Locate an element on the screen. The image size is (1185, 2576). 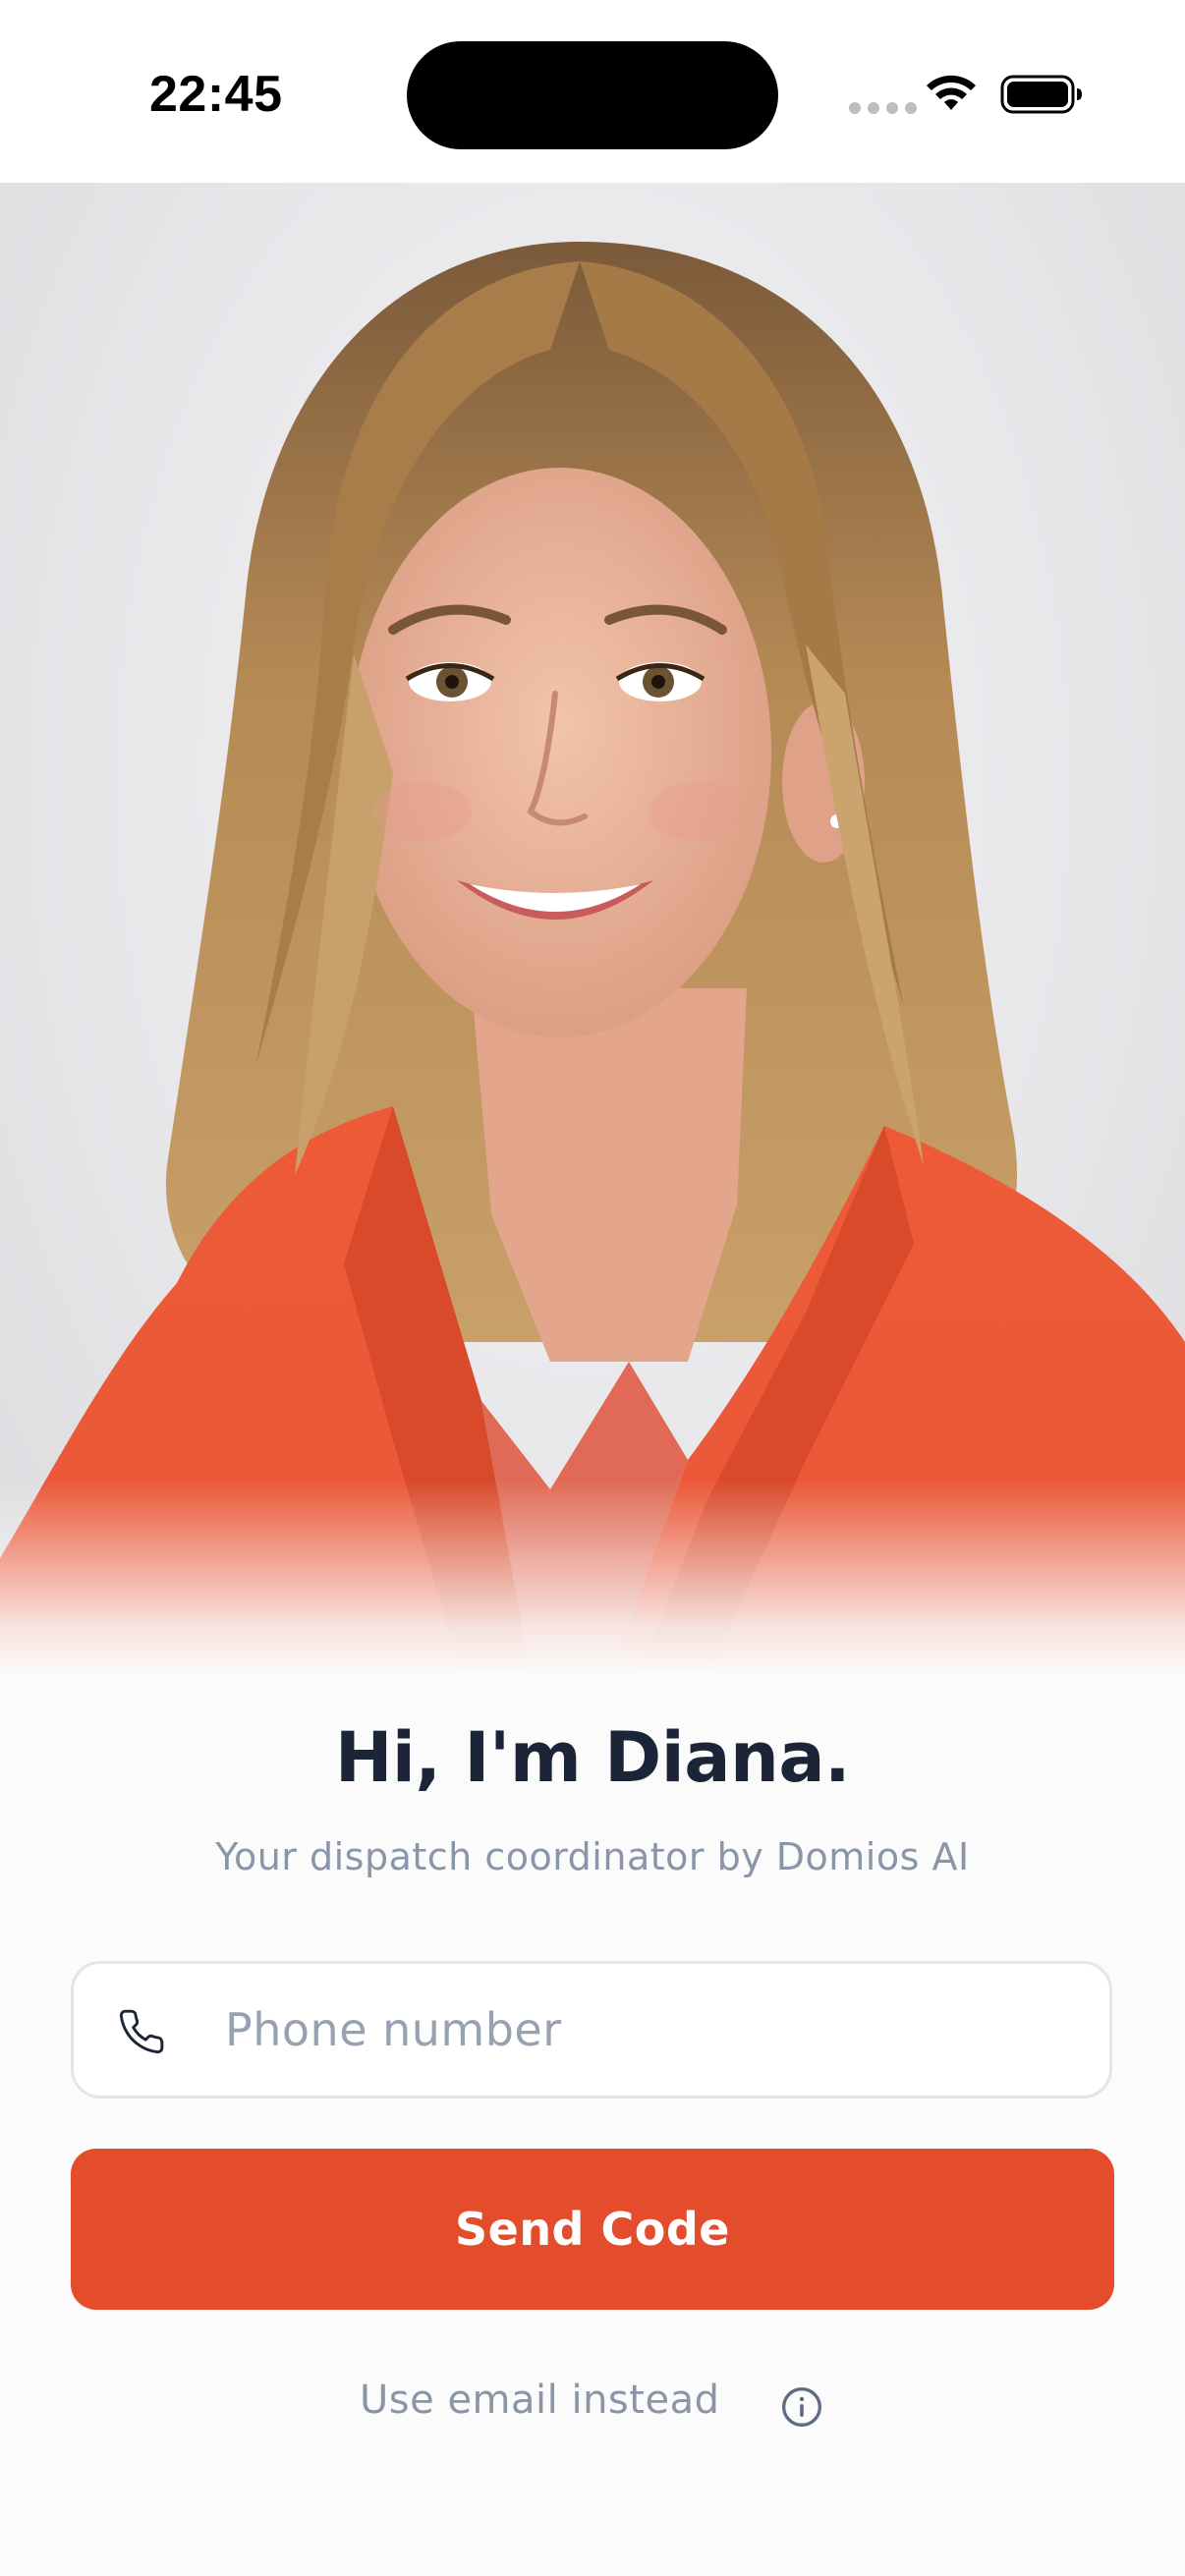
greeting-title: Hi, I'm Diana. is located at coordinates (592, 1757).